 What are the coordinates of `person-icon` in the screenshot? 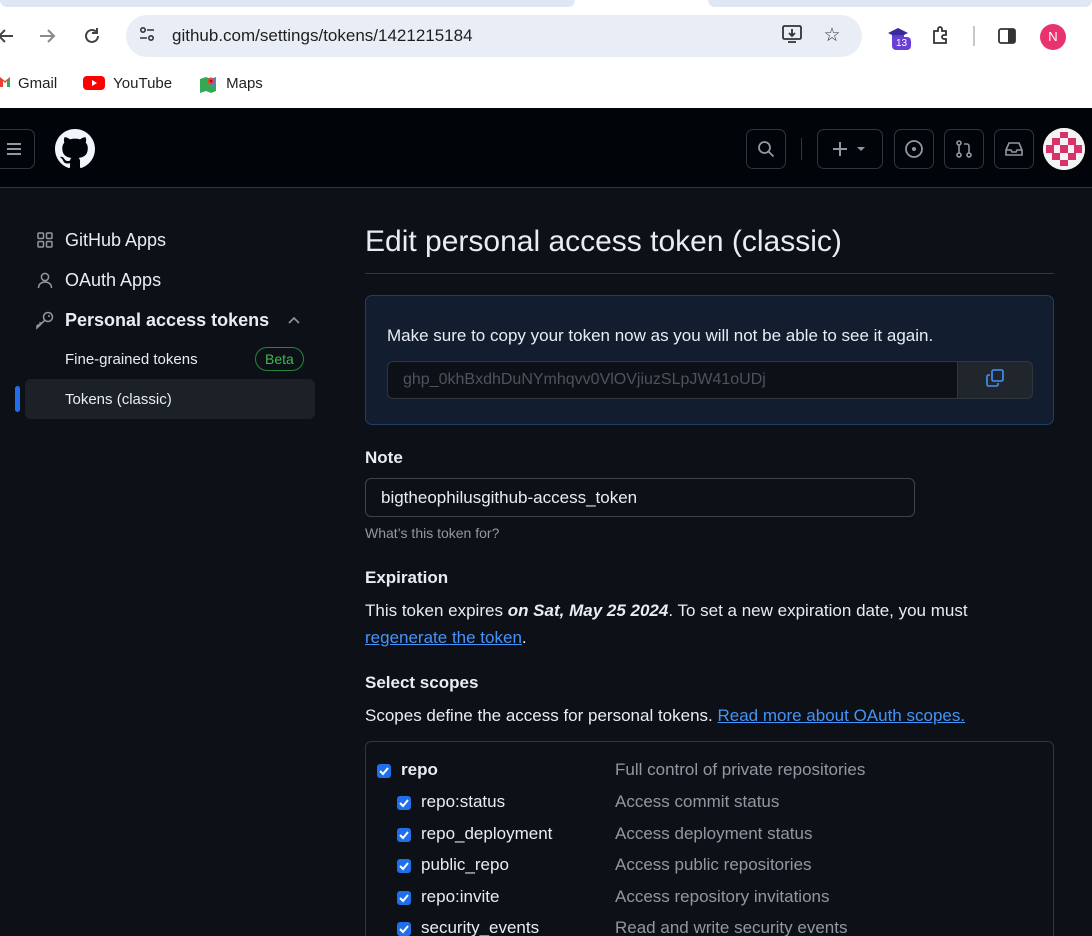 It's located at (45, 280).